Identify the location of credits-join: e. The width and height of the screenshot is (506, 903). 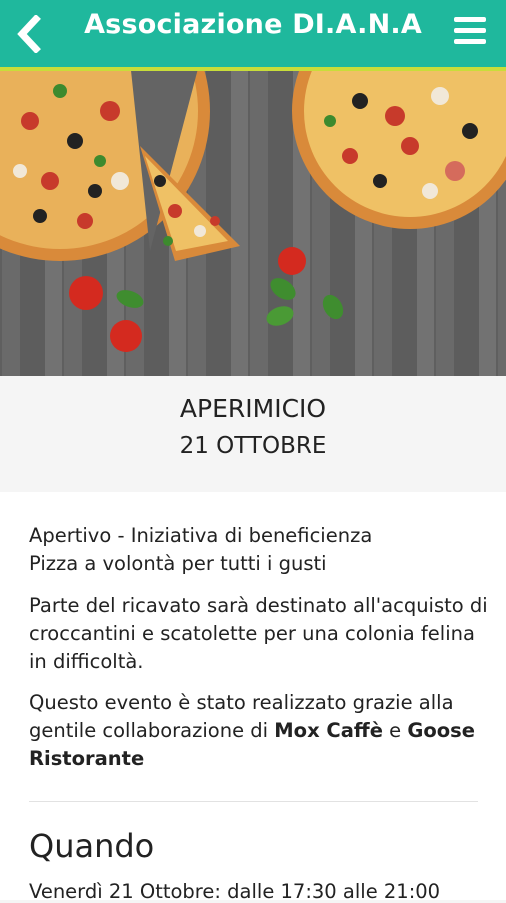
(395, 730).